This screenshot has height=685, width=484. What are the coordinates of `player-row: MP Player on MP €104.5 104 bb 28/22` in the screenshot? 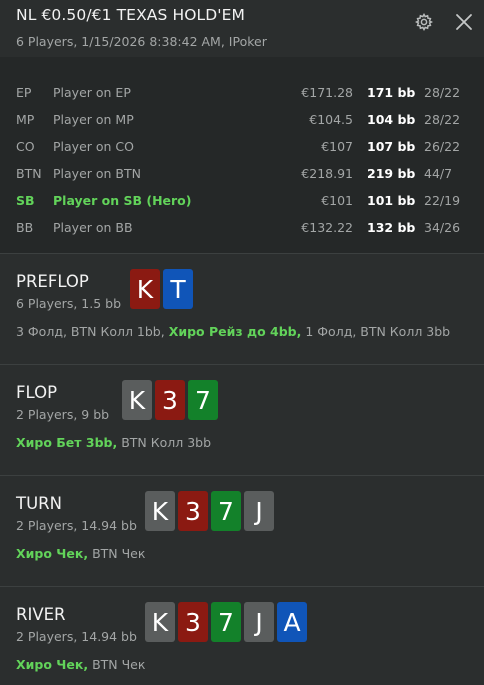 It's located at (242, 122).